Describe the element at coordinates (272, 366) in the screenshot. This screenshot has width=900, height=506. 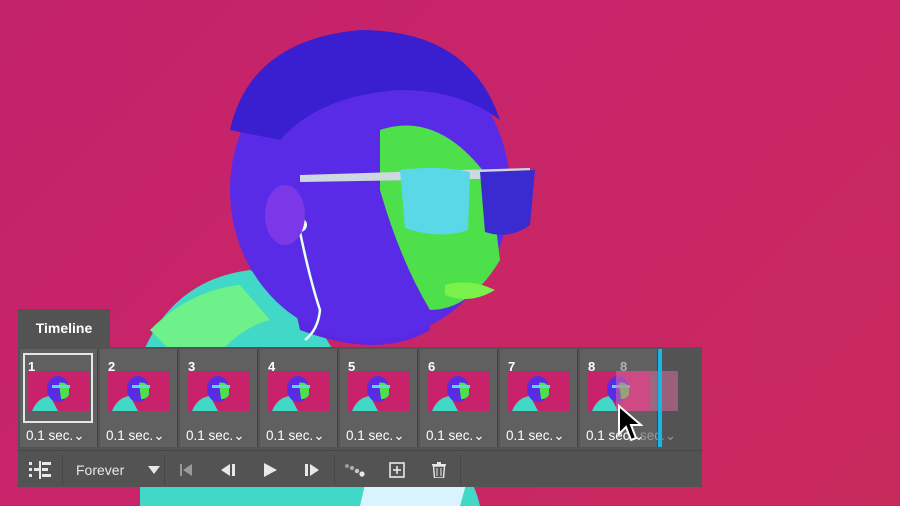
I see `frame-number: 4` at that location.